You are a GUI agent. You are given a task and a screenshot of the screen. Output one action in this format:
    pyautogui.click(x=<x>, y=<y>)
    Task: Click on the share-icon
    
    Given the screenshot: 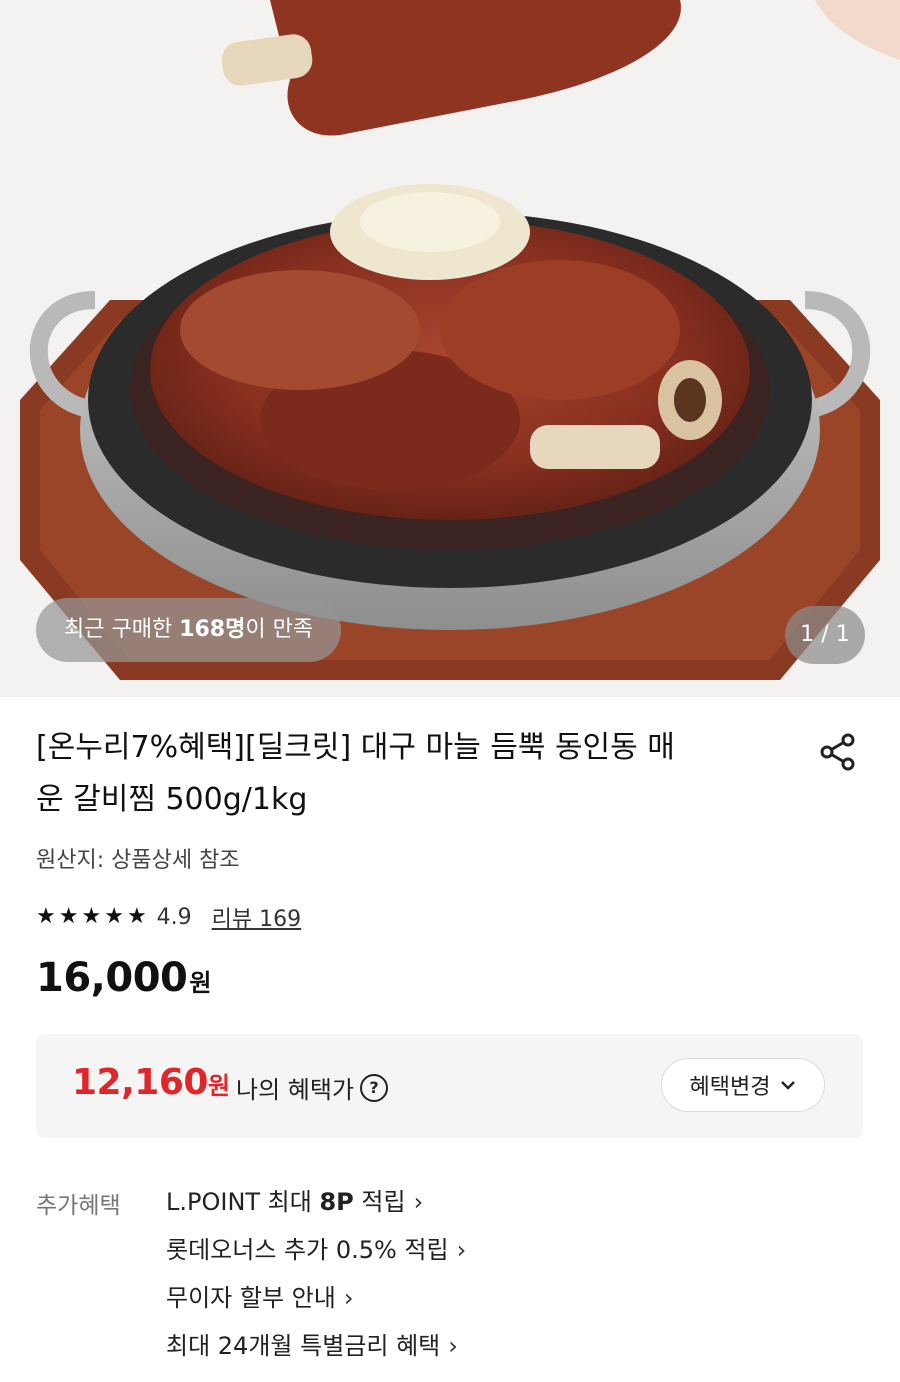 What is the action you would take?
    pyautogui.click(x=837, y=752)
    